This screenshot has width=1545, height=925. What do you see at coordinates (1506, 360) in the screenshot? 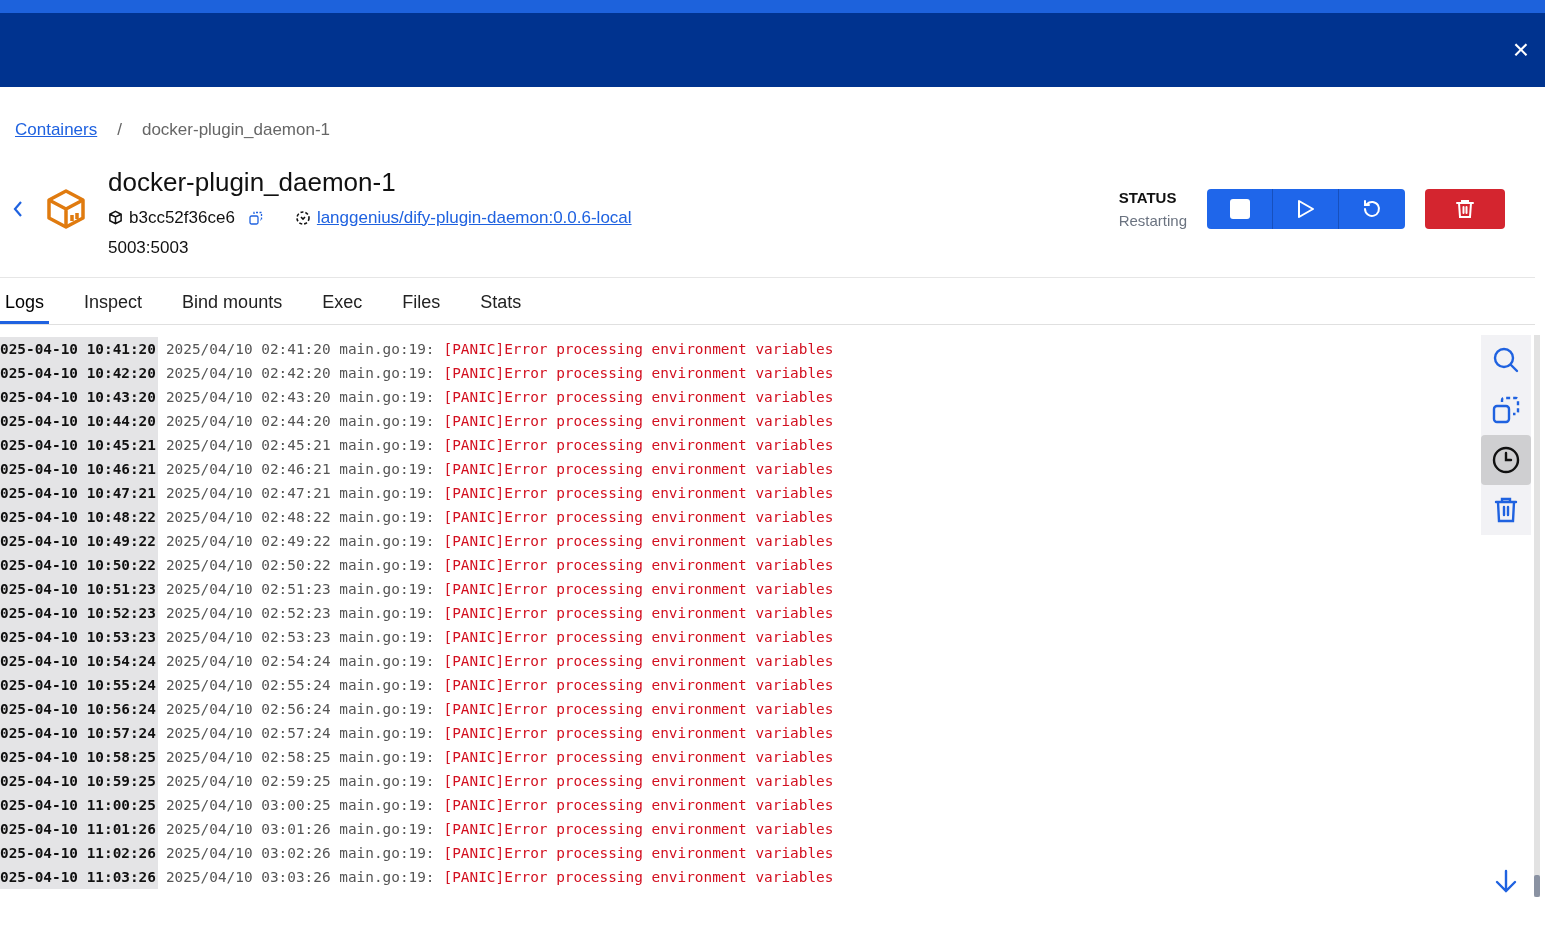
I see `search-icon` at bounding box center [1506, 360].